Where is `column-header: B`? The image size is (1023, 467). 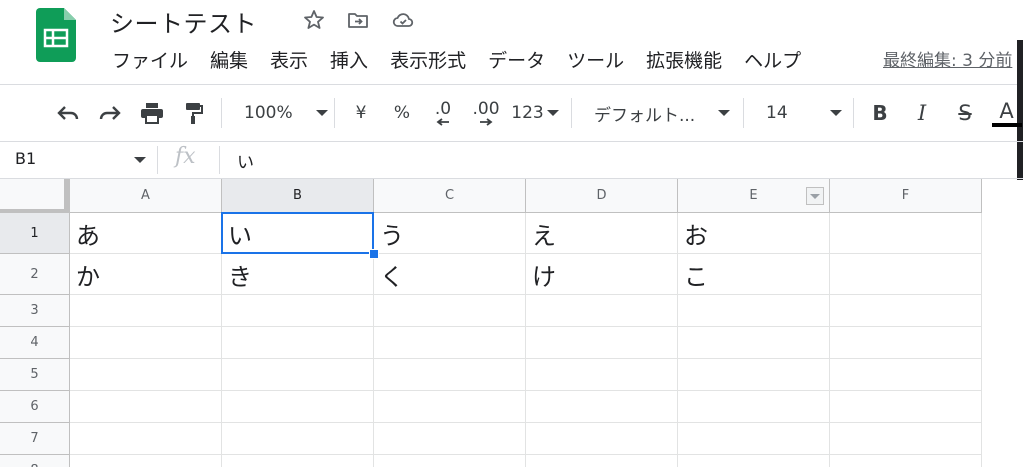 column-header: B is located at coordinates (298, 196).